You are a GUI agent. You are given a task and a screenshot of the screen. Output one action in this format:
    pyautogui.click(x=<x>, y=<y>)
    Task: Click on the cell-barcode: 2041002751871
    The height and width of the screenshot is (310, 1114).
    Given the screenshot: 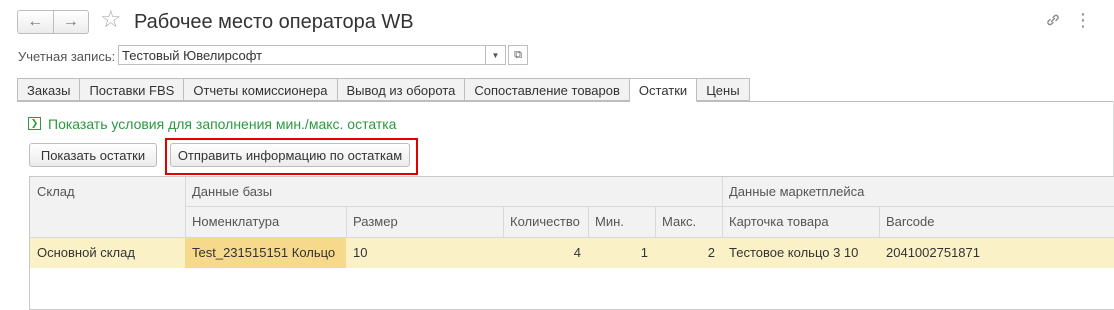 What is the action you would take?
    pyautogui.click(x=996, y=253)
    